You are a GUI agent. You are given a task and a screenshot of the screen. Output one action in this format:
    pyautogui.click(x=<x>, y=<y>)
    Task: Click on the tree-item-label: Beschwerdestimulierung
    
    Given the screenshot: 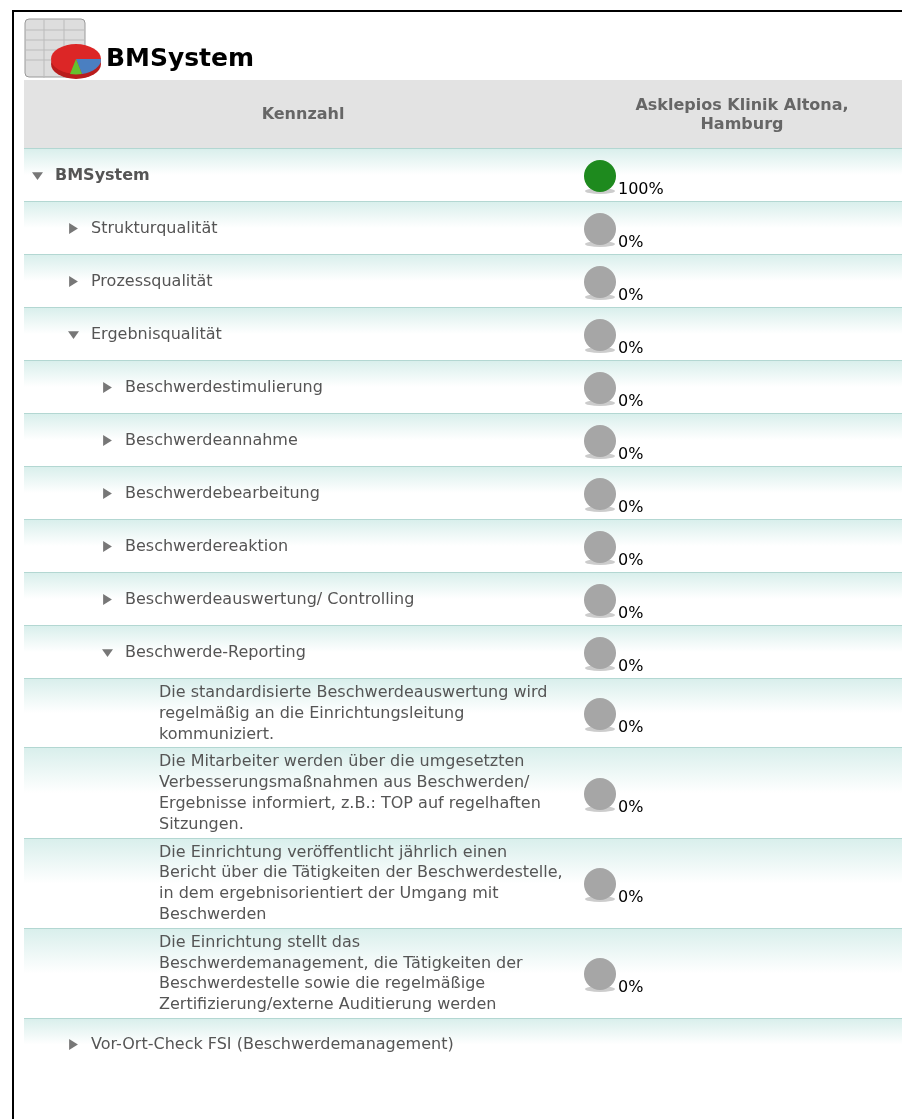 What is the action you would take?
    pyautogui.click(x=224, y=387)
    